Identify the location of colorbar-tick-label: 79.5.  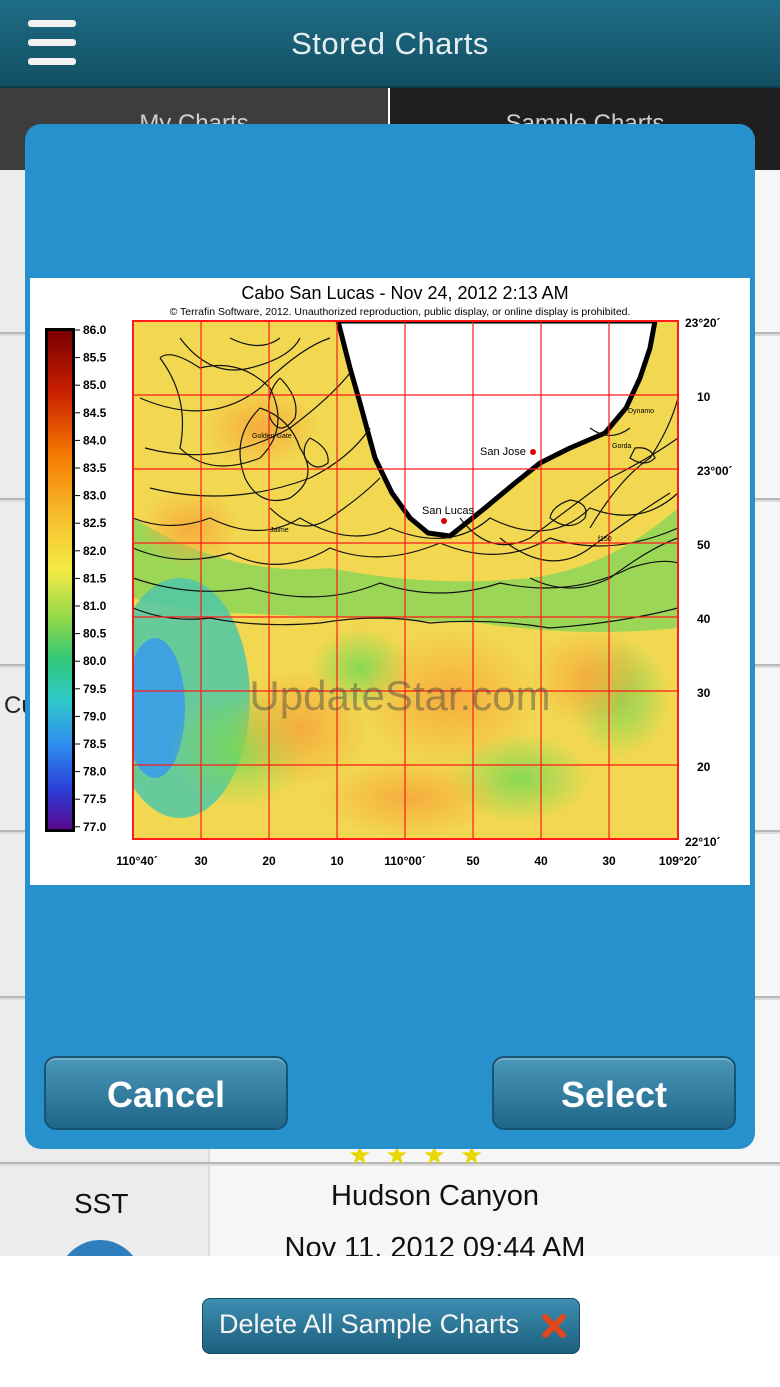
(95, 689).